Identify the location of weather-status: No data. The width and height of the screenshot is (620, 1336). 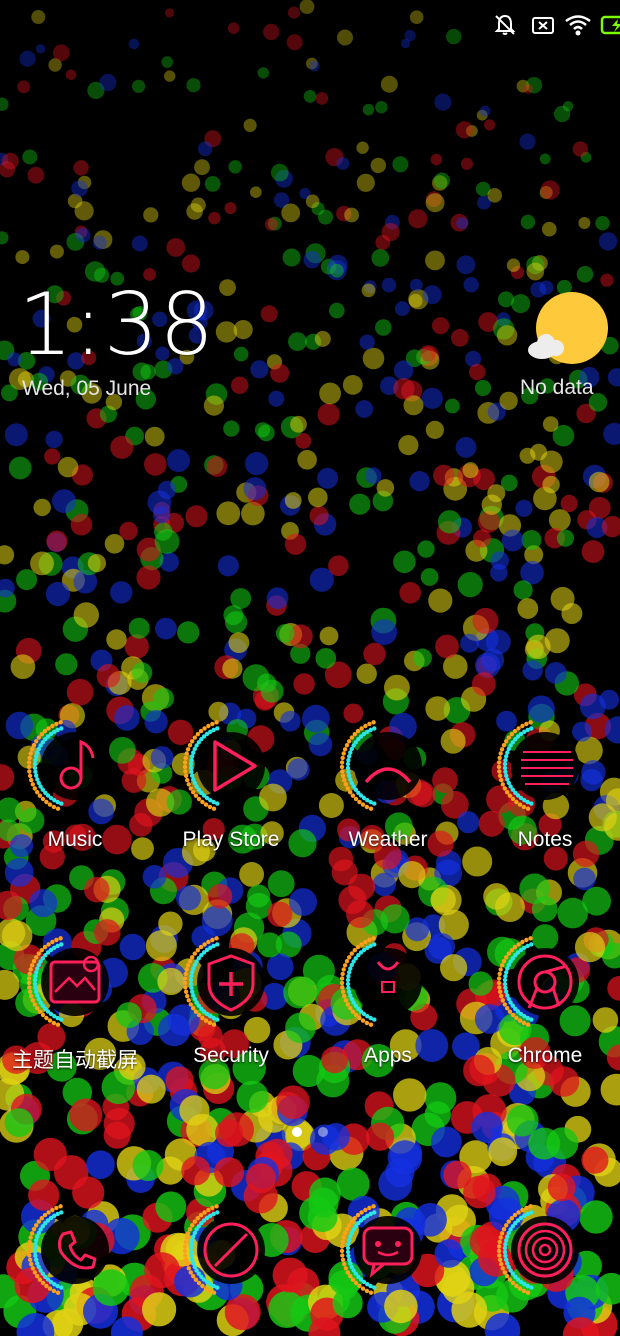
(557, 387).